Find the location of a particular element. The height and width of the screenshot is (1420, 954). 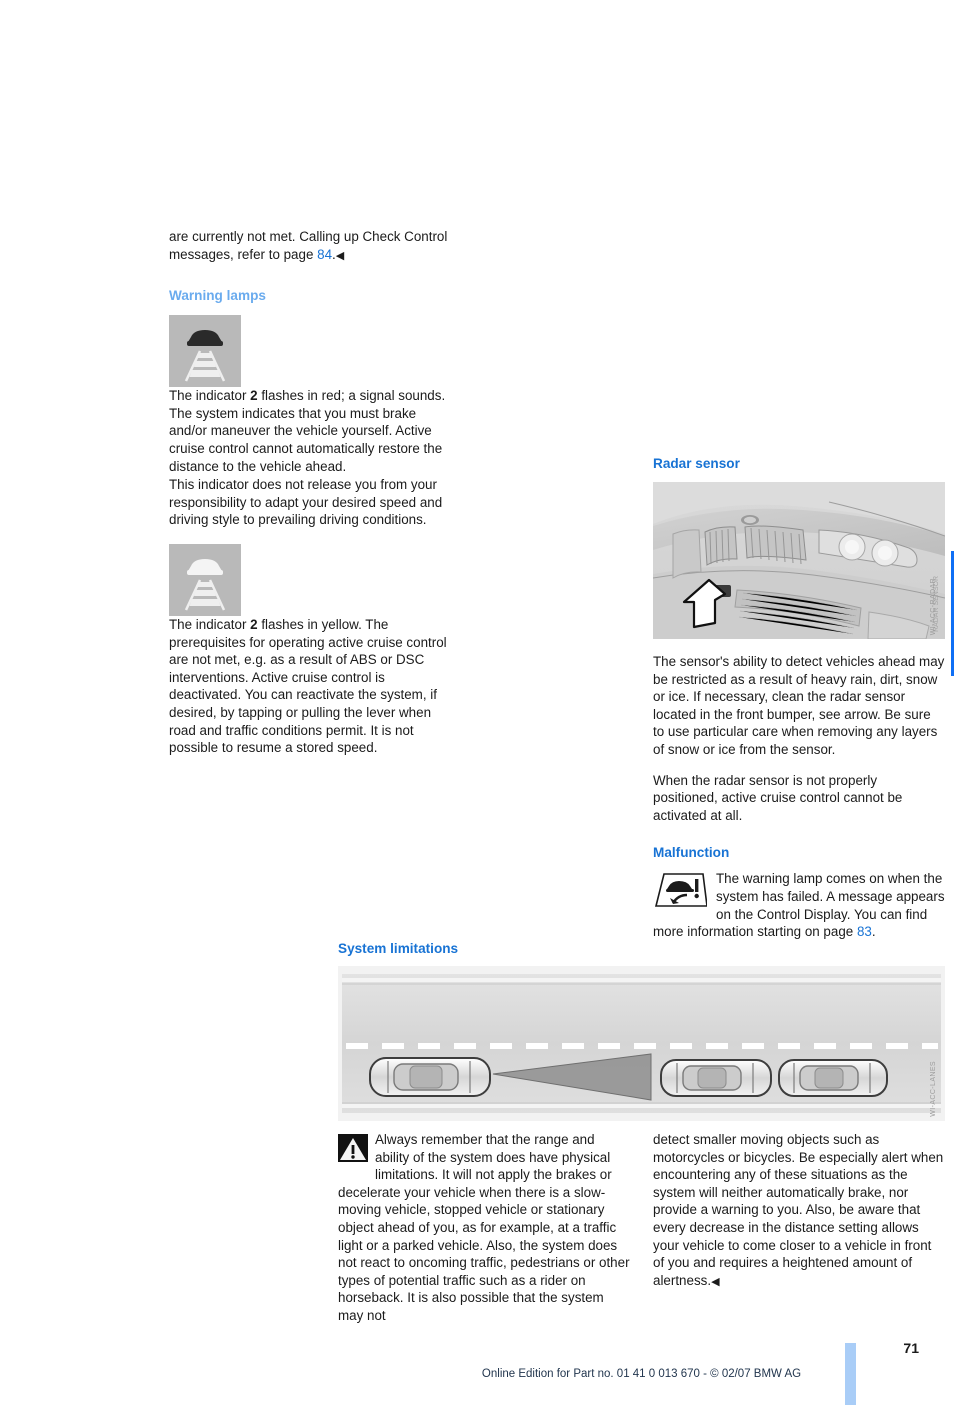

end-of-section-mark: ◀ is located at coordinates (340, 255).